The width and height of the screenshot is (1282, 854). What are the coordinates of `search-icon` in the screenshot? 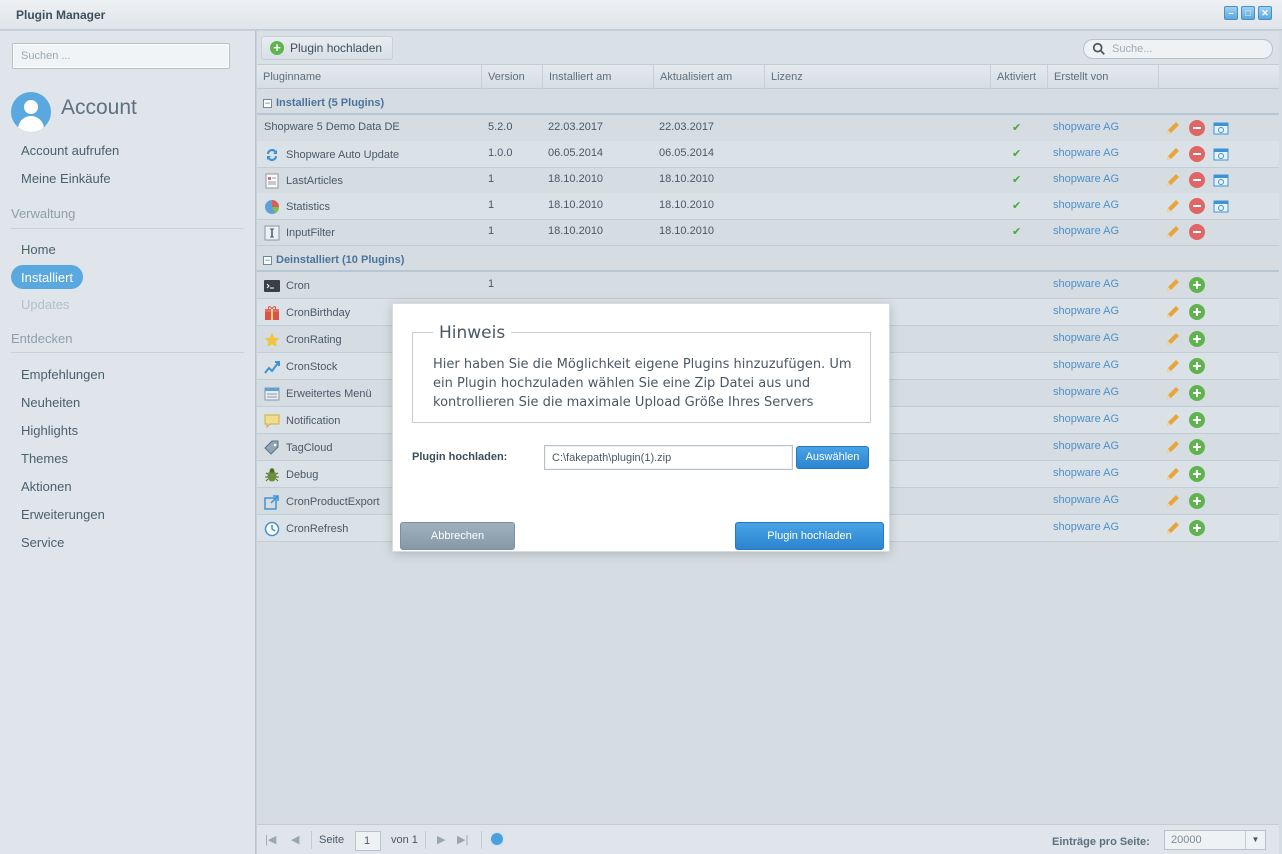 It's located at (1098, 48).